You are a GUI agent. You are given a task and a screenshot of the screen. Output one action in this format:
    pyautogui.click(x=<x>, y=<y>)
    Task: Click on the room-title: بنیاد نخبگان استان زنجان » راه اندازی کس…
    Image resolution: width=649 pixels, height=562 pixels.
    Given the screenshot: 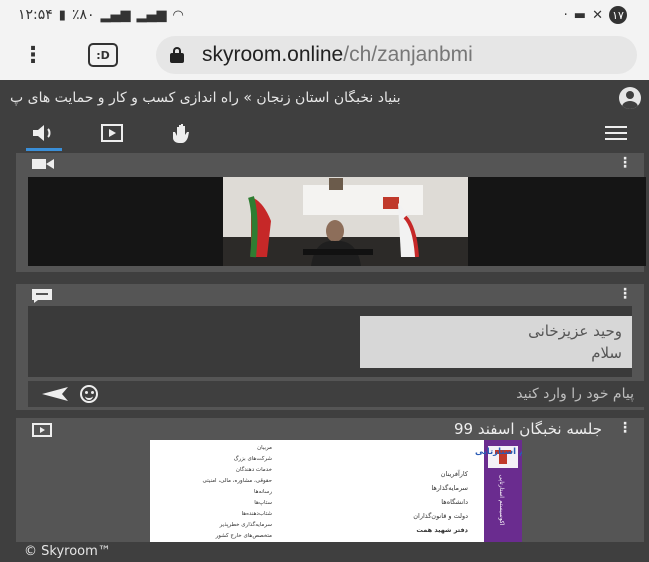 What is the action you would take?
    pyautogui.click(x=205, y=98)
    